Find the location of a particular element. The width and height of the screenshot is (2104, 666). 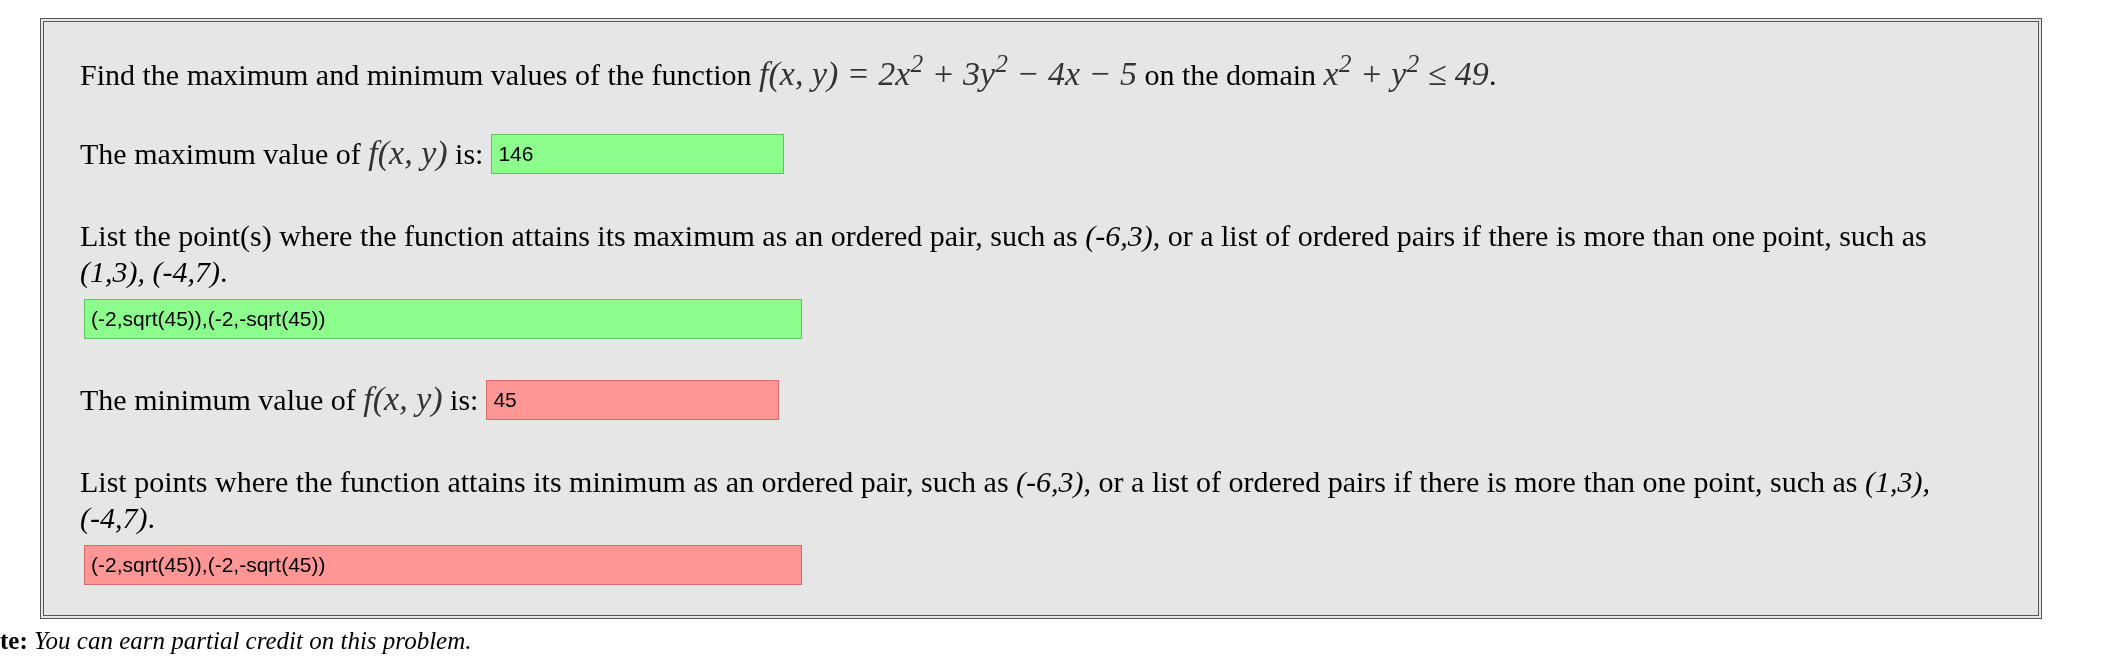

instruction-text: List points where the function attains its minimum as an ordered pair, such as (-6,3), or a list of ordered pairs if there is more than one point, such as (1,3), (-4,7). is located at coordinates (1005, 500).